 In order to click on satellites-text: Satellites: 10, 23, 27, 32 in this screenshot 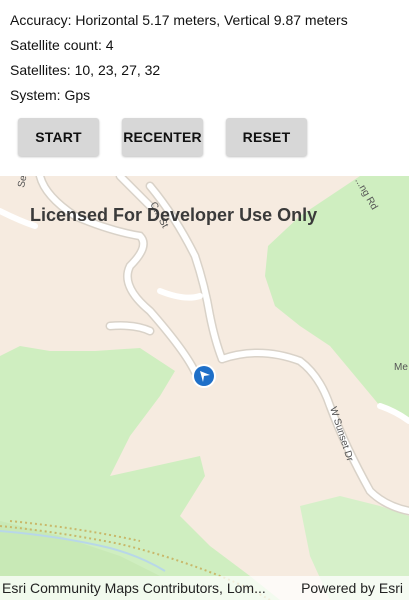, I will do `click(85, 70)`.